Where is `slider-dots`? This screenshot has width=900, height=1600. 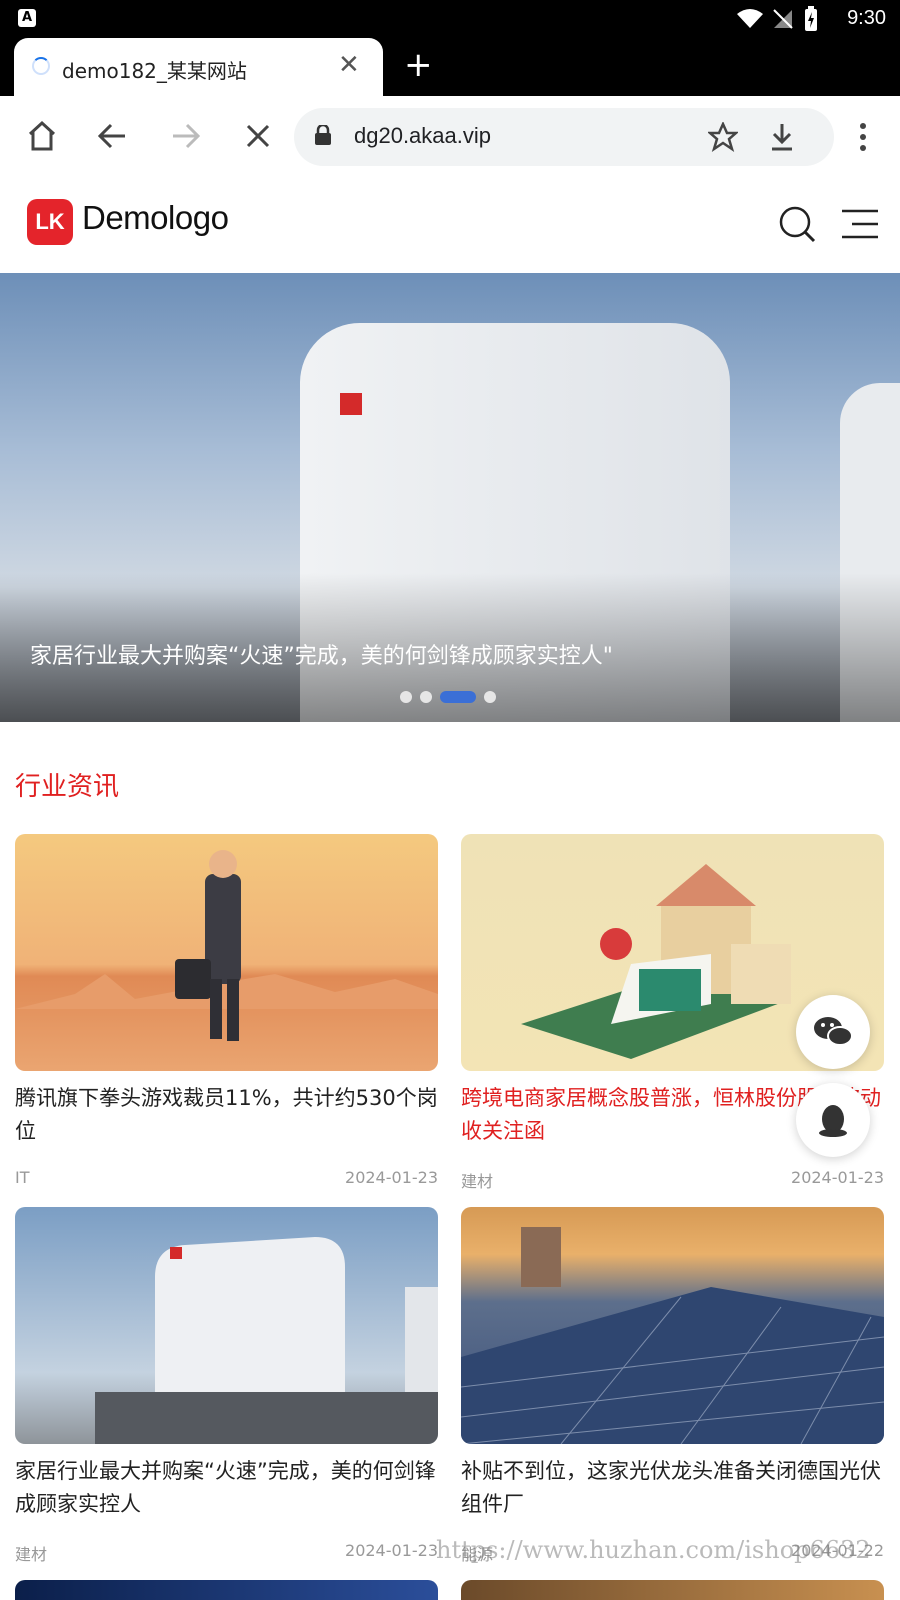 slider-dots is located at coordinates (452, 694).